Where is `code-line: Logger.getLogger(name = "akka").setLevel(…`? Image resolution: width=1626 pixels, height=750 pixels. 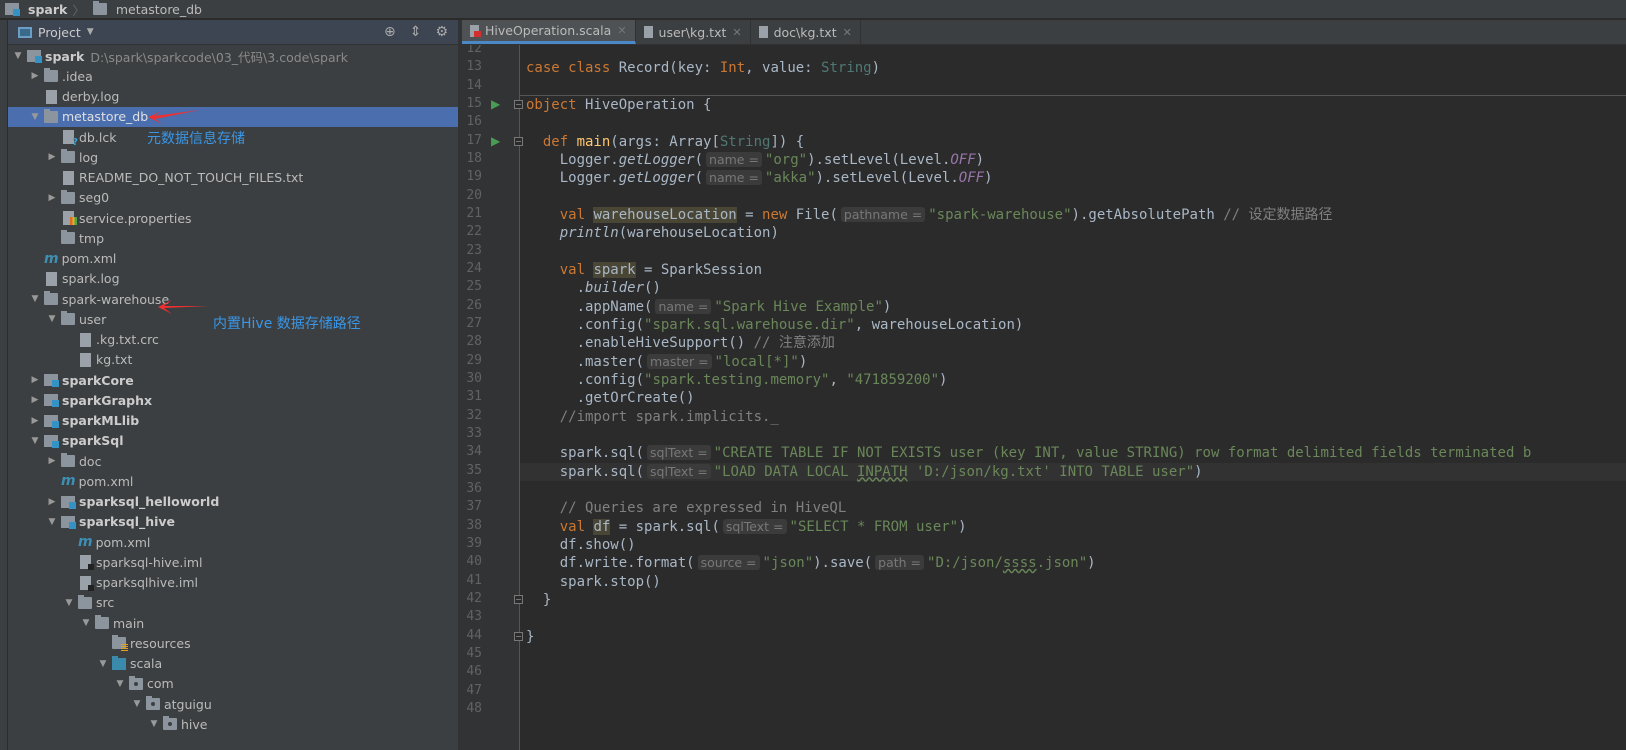 code-line: Logger.getLogger(name = "akka").setLevel(… is located at coordinates (759, 178).